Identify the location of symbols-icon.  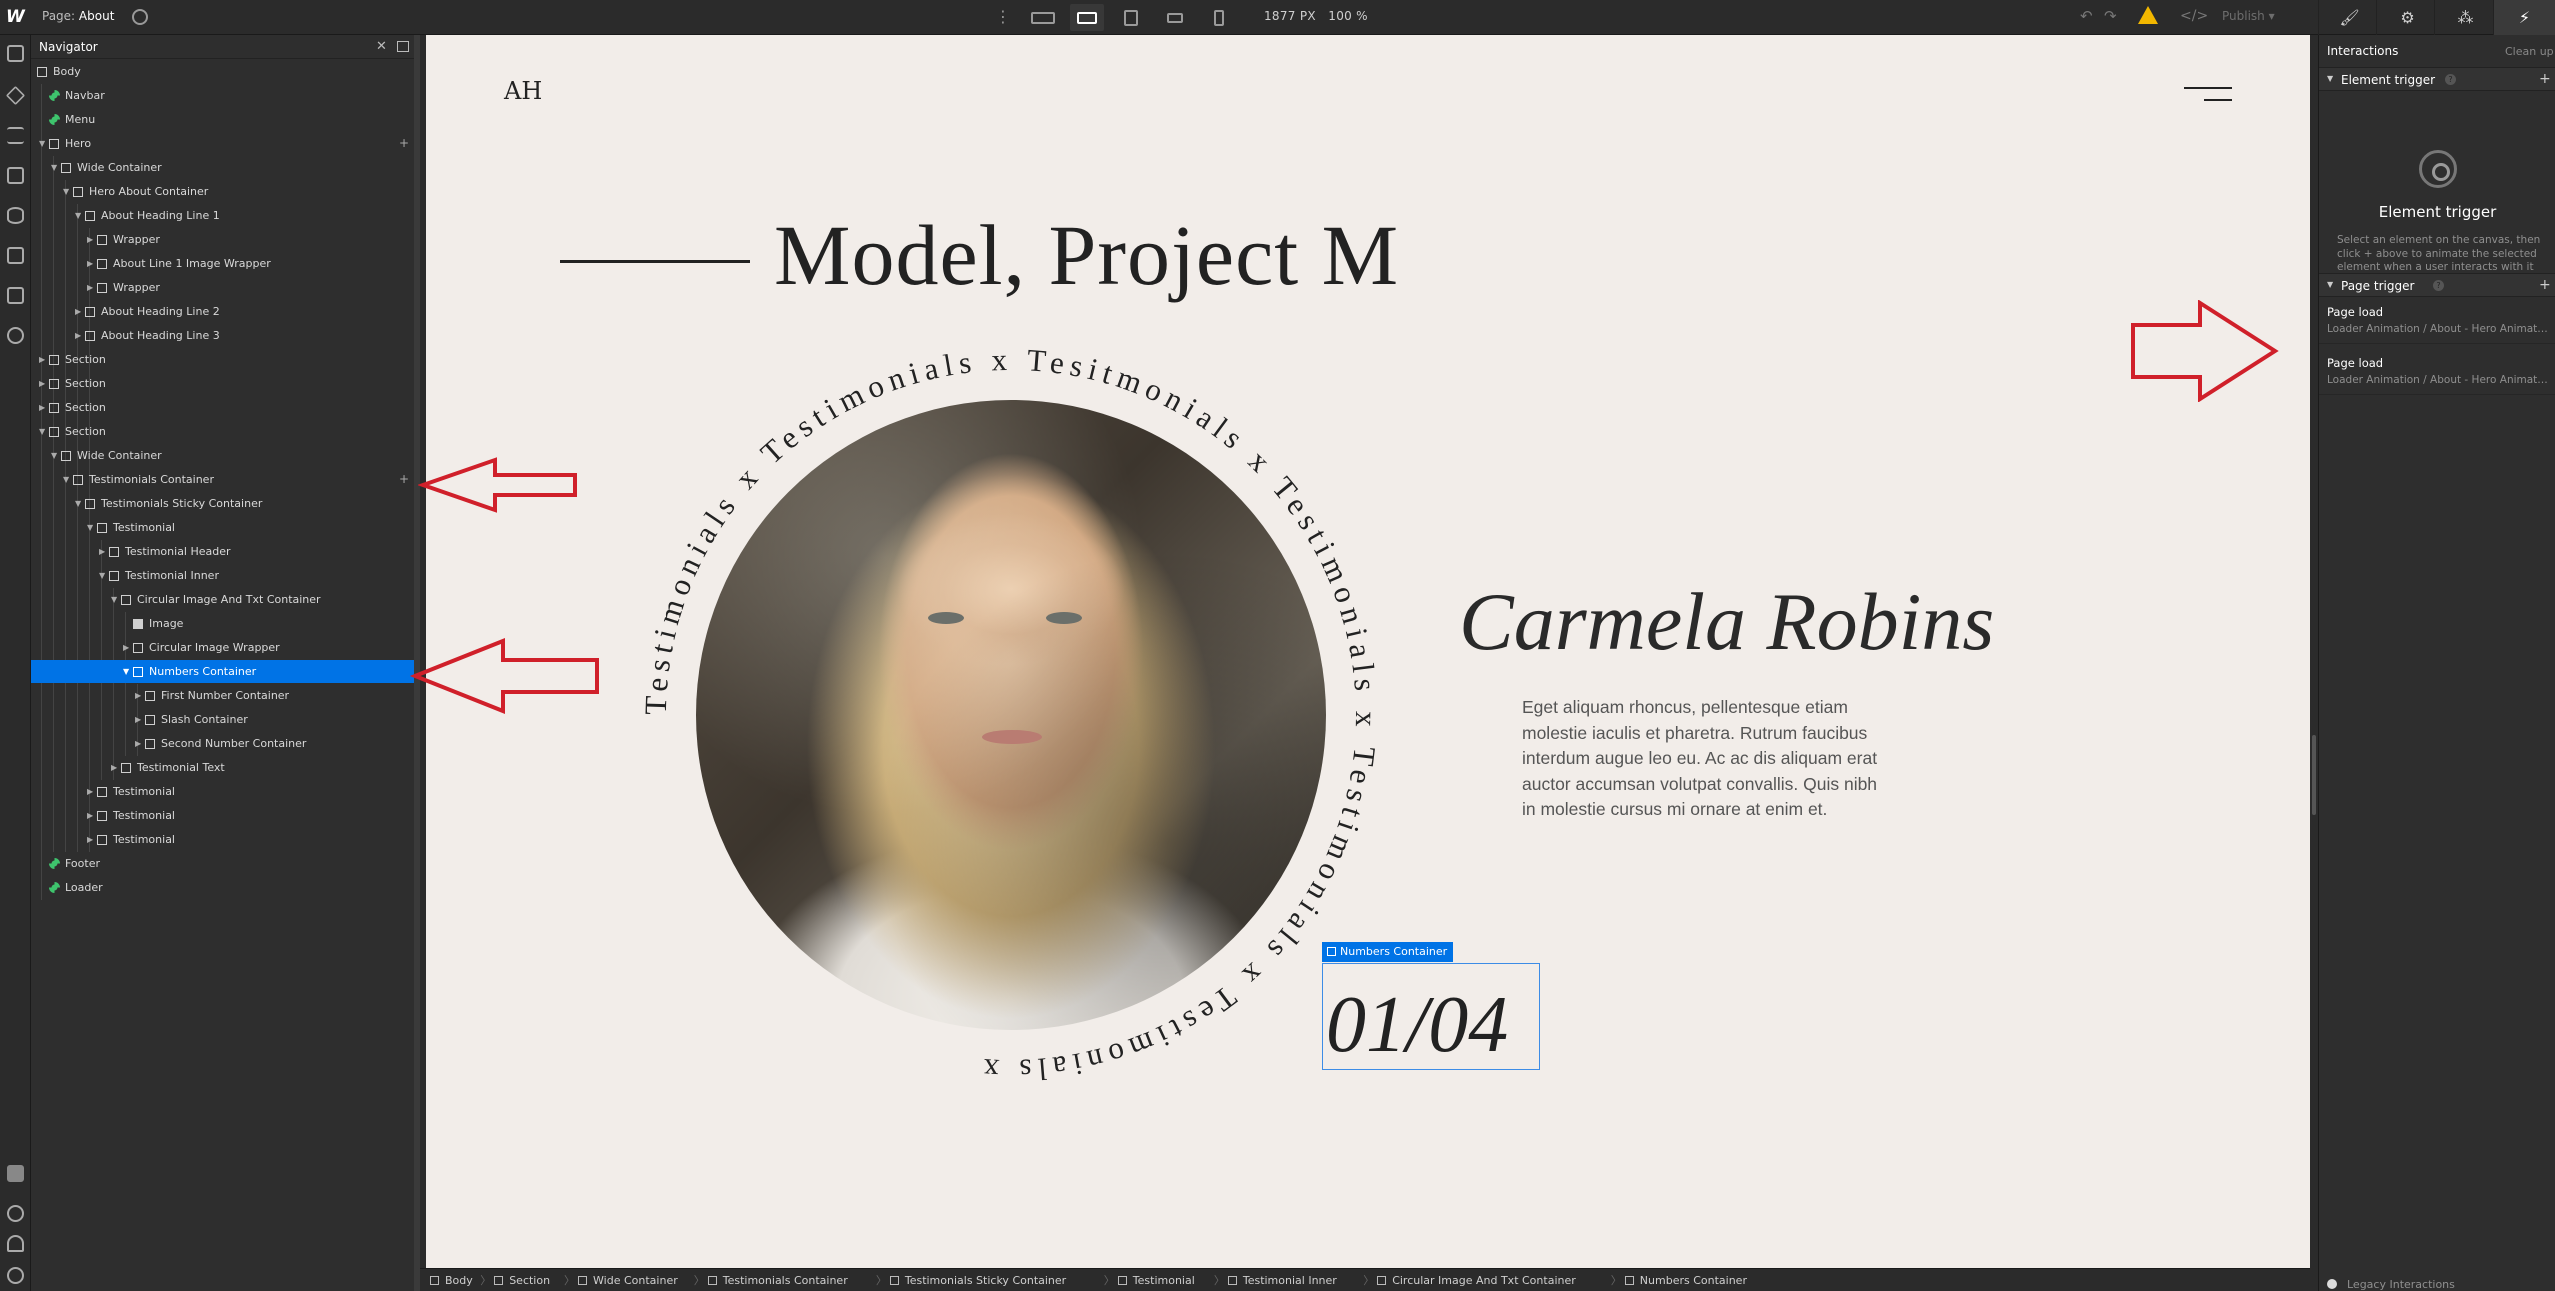
(15, 95).